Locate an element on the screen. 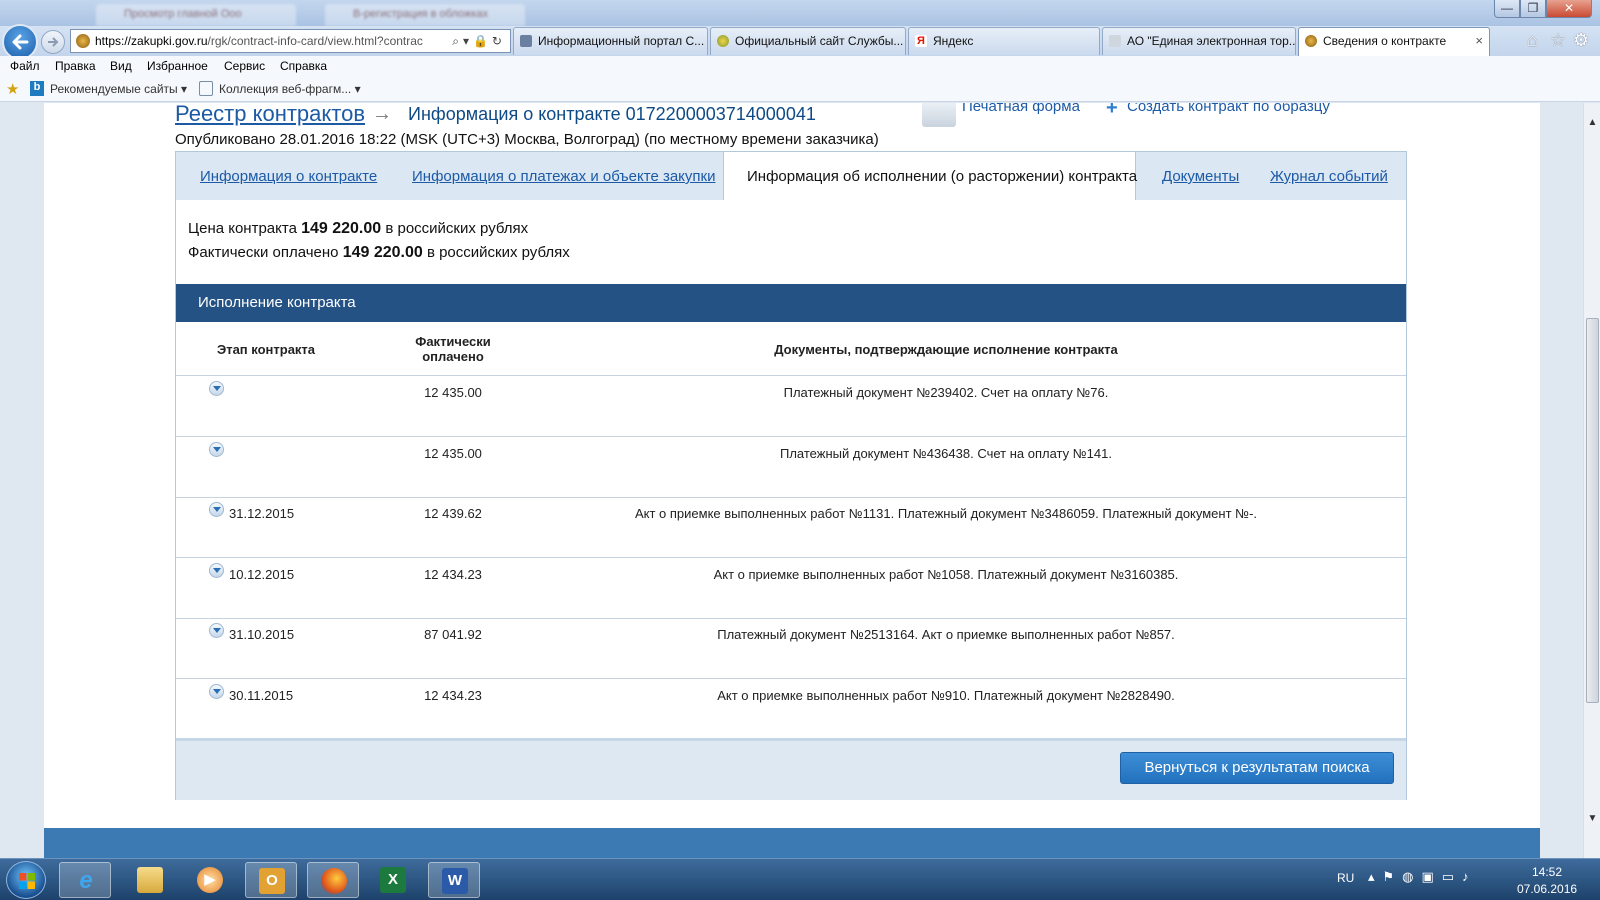  taskbar-word: W is located at coordinates (454, 880).